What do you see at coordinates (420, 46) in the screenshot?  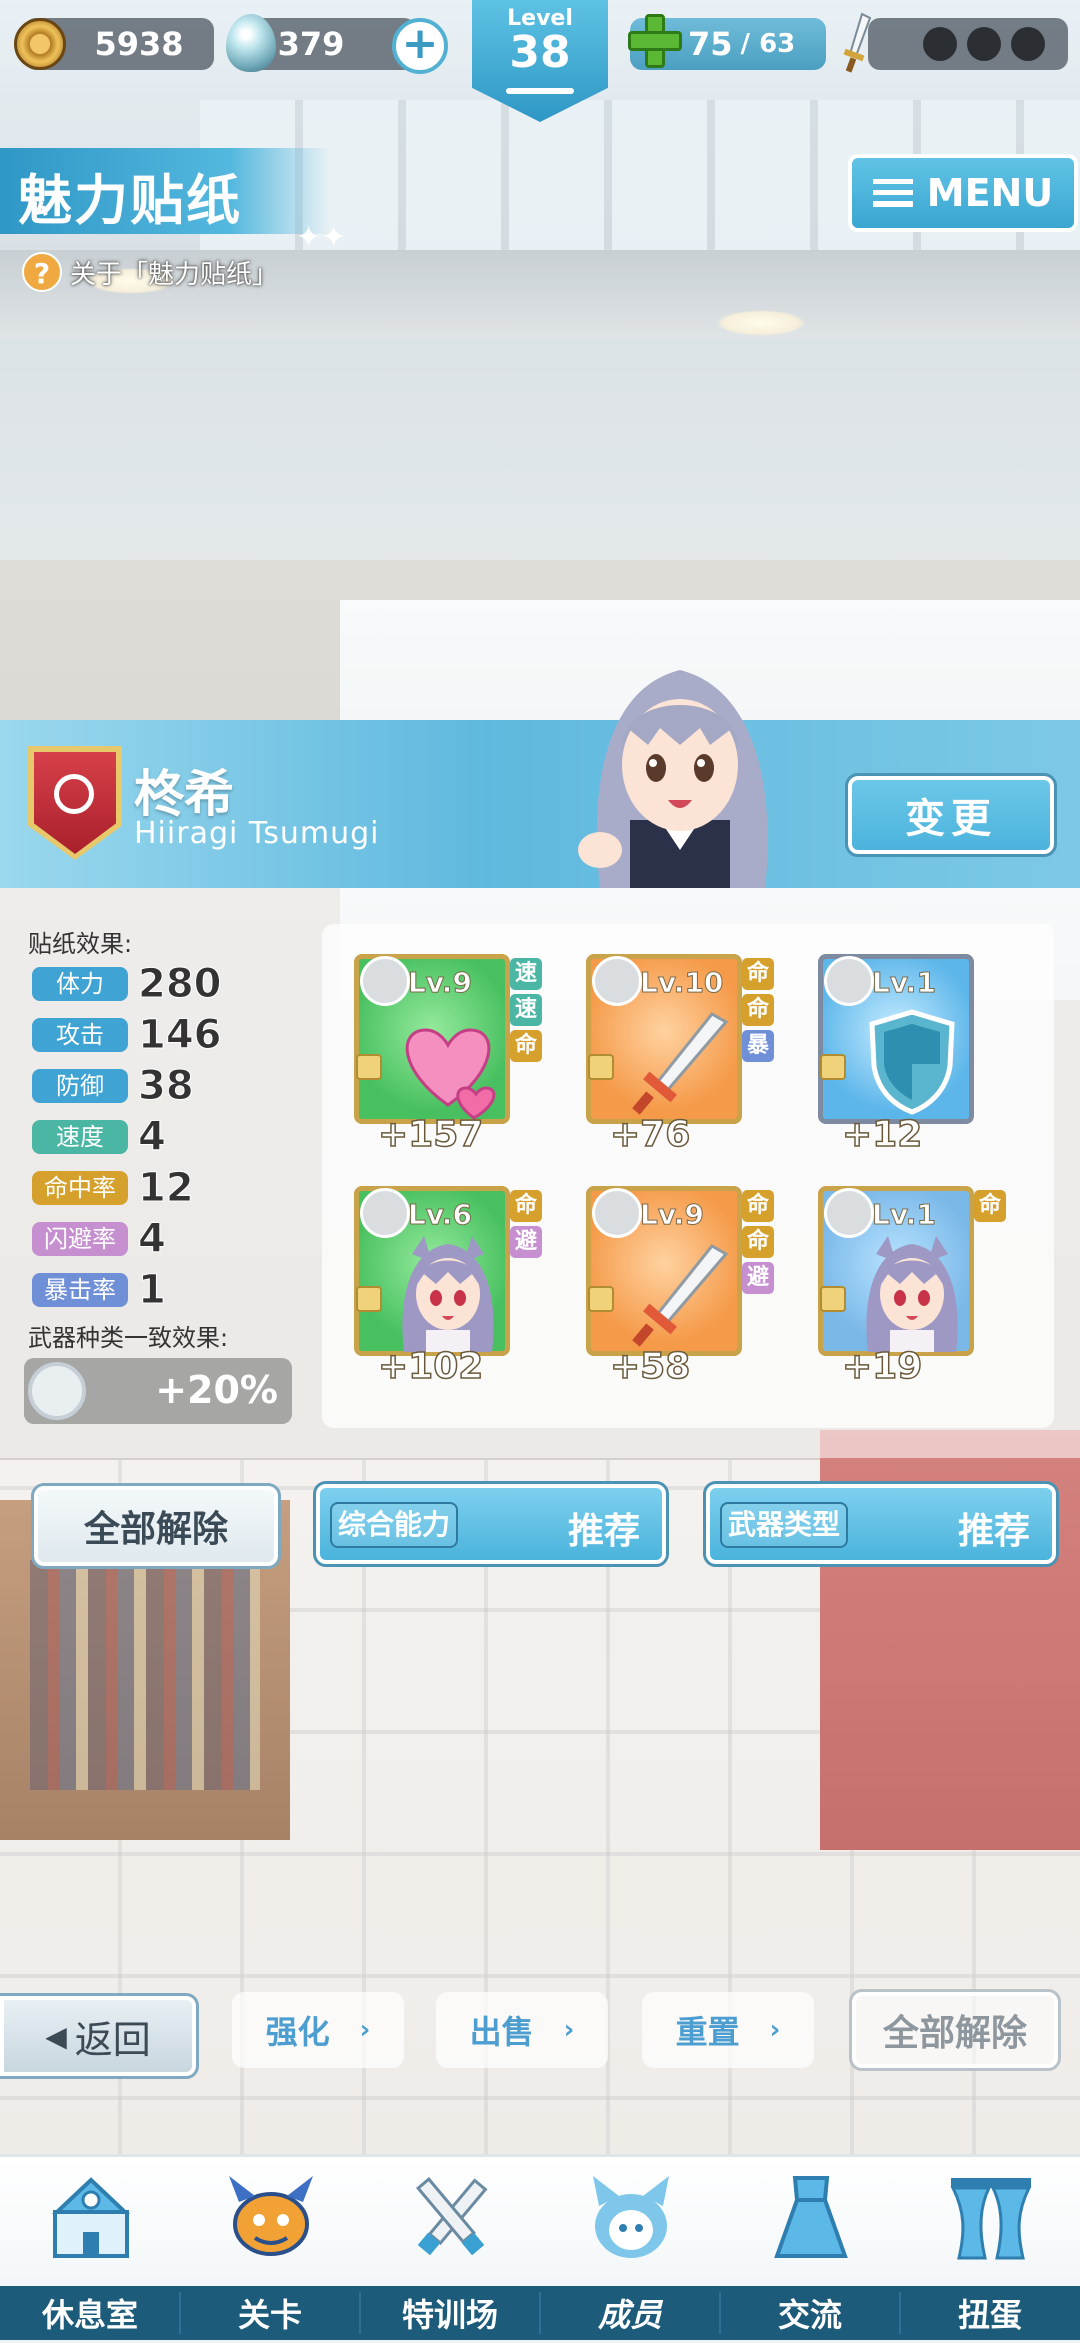 I see `add-gems-button: +` at bounding box center [420, 46].